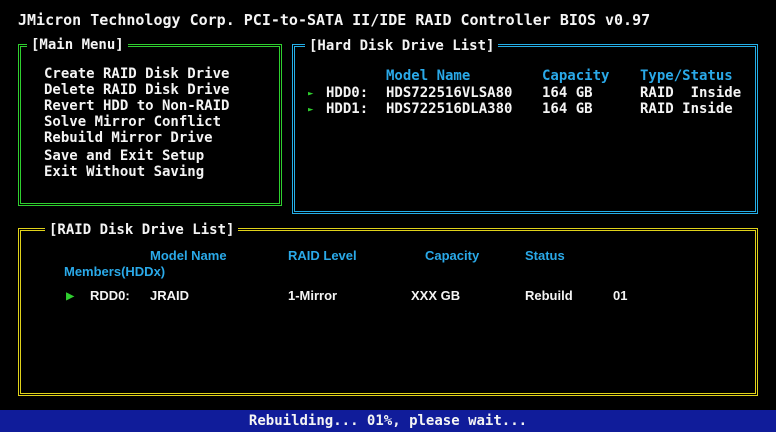 This screenshot has width=776, height=432. What do you see at coordinates (311, 110) in the screenshot?
I see `hdd1-arrow-icon: ►` at bounding box center [311, 110].